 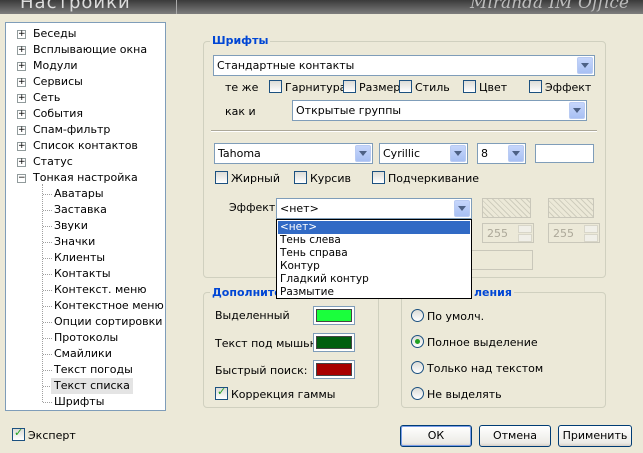 I want to click on effect-alpha1-spinner: 255, so click(x=508, y=233).